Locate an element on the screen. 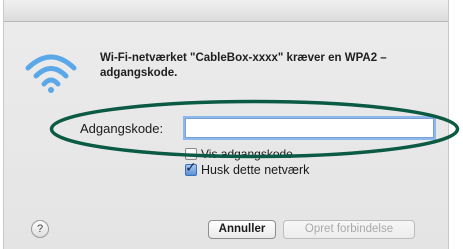 The width and height of the screenshot is (463, 249). connect-button: Opret forbindelse is located at coordinates (349, 229).